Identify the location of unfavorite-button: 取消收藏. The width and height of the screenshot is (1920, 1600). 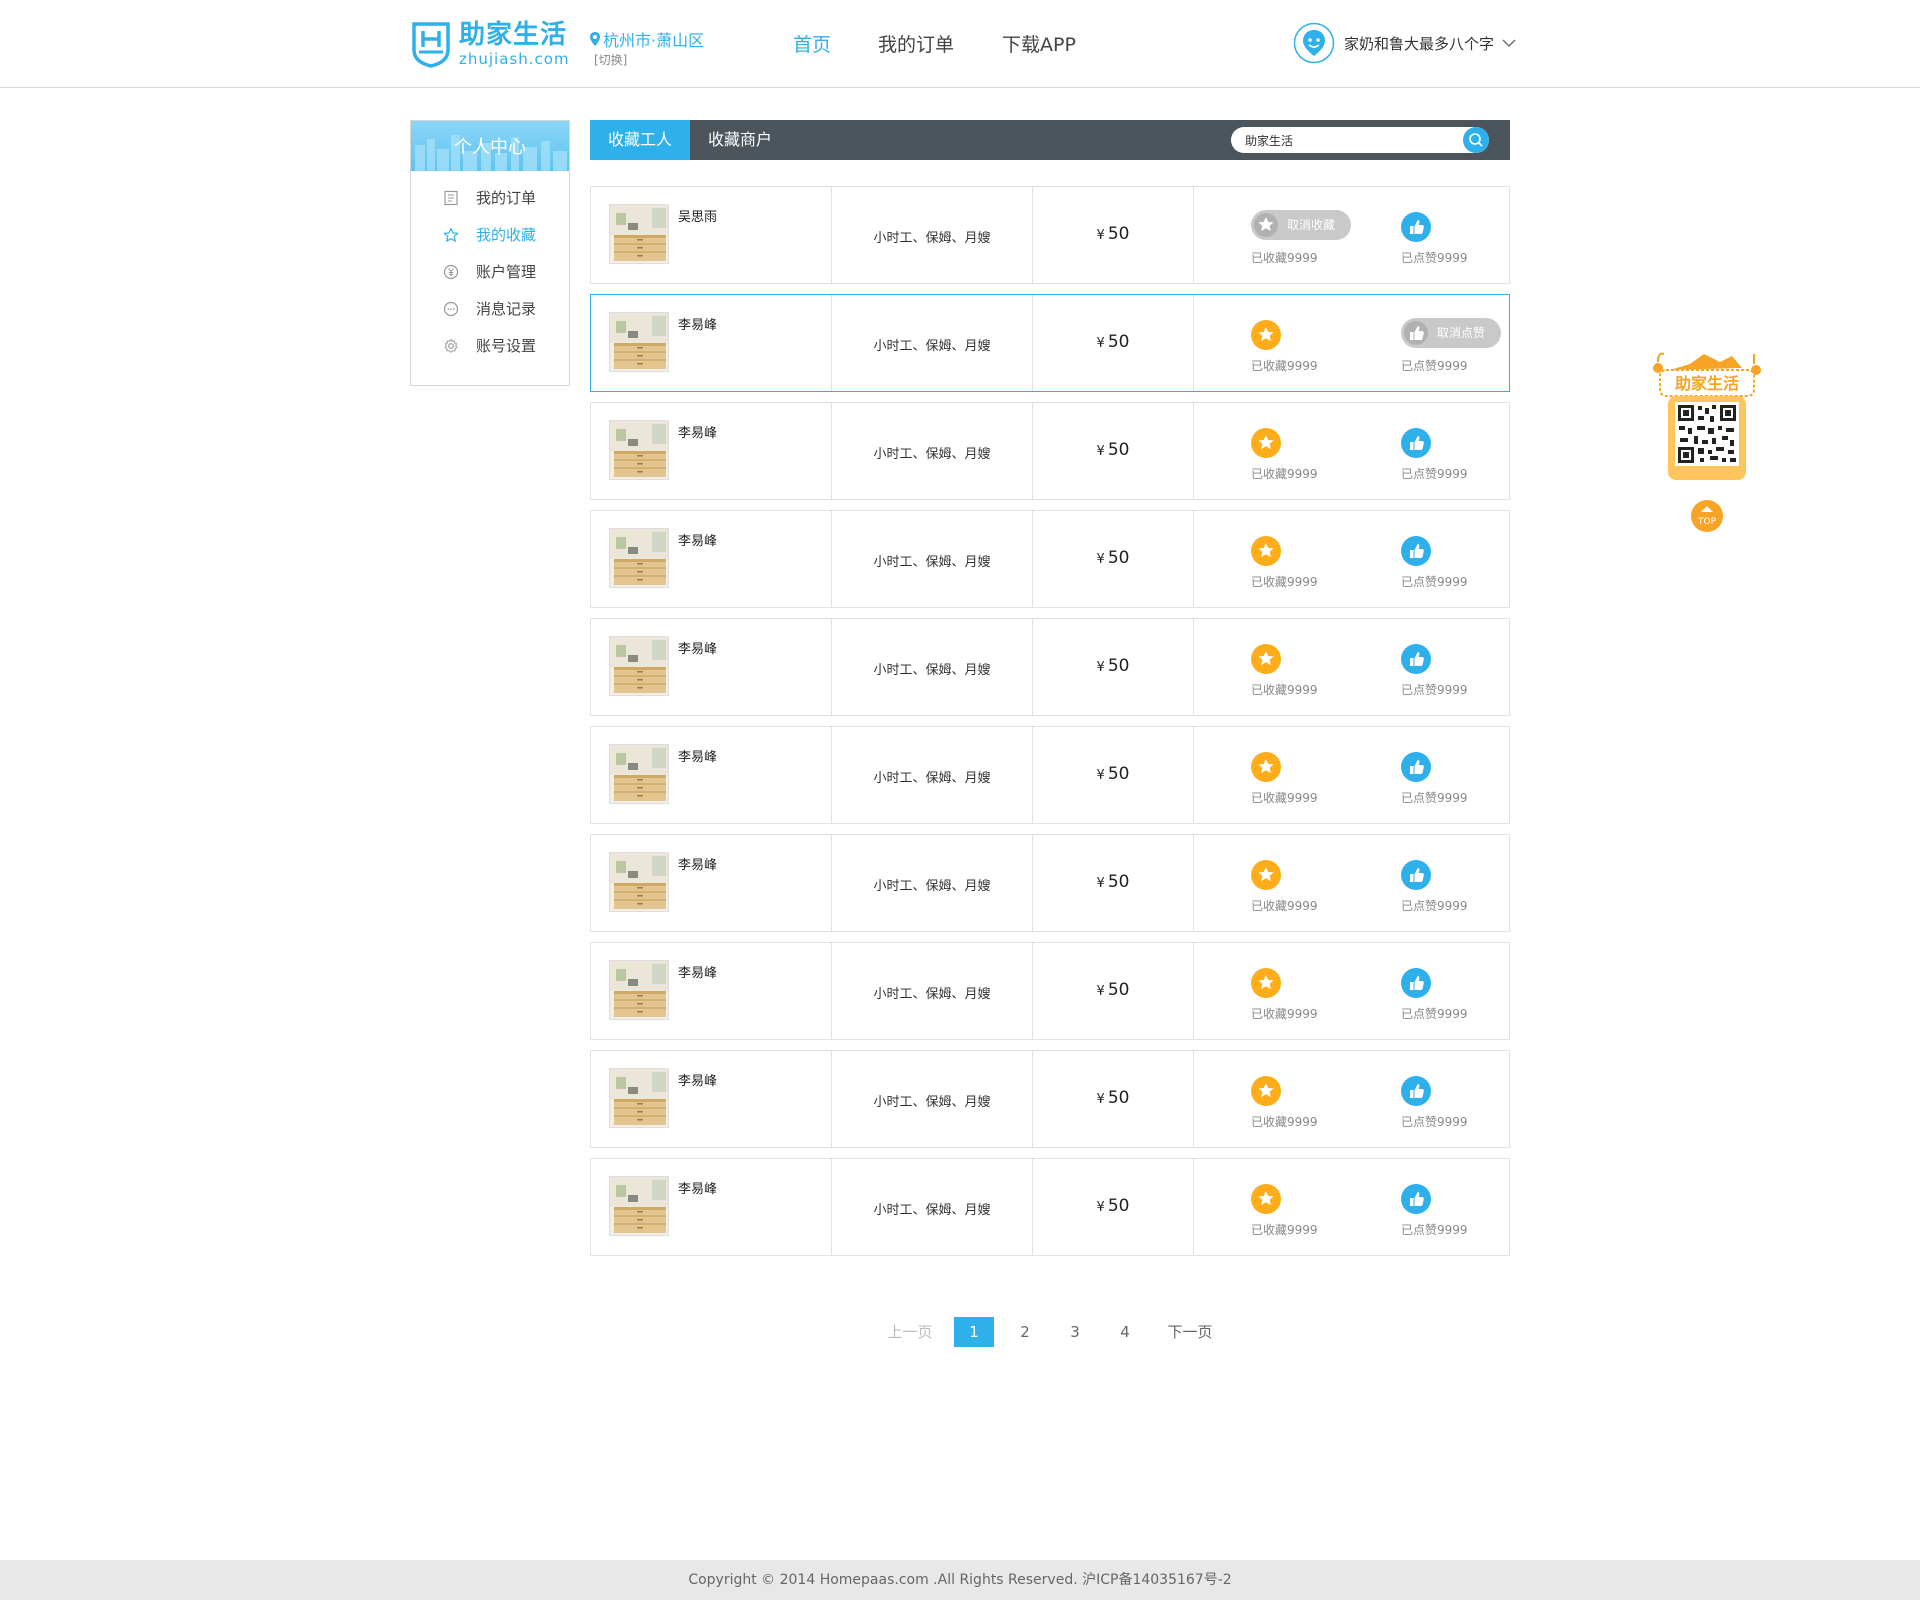
(1301, 225).